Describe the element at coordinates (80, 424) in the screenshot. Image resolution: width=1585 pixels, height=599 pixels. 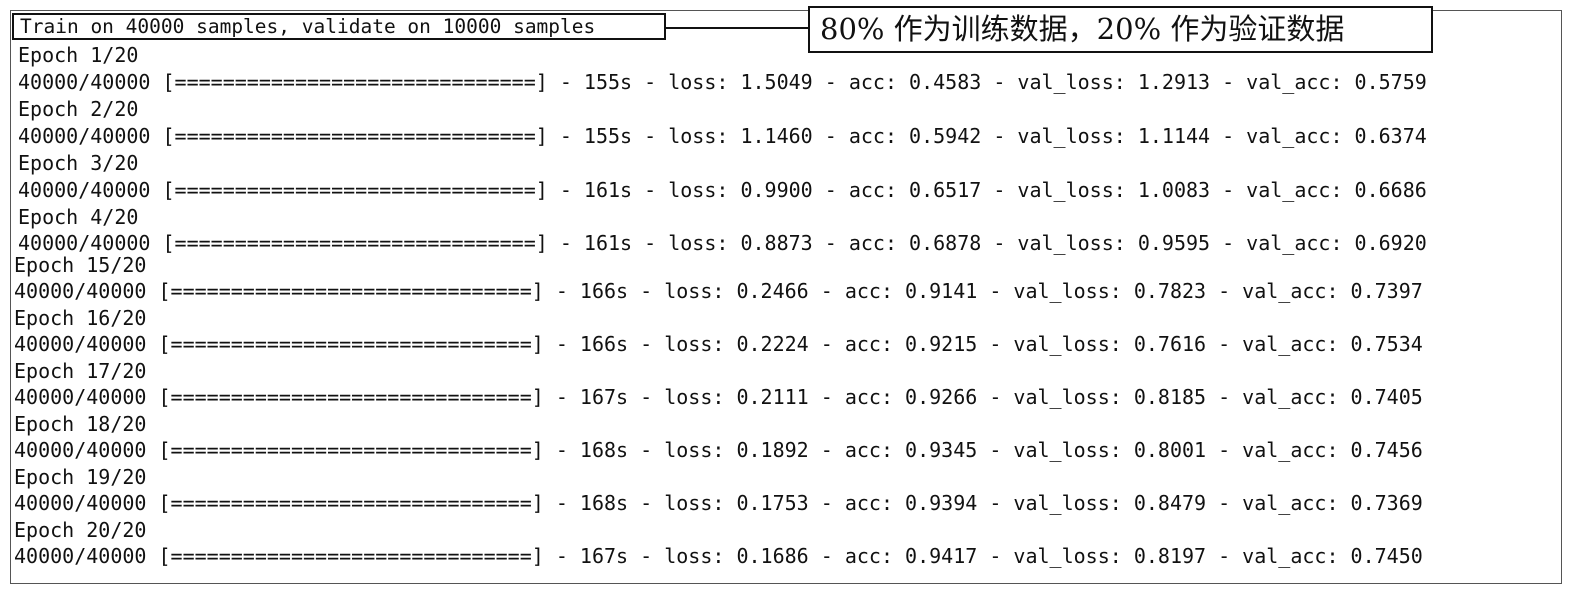
I see `epoch-label-18: Epoch 18/20` at that location.